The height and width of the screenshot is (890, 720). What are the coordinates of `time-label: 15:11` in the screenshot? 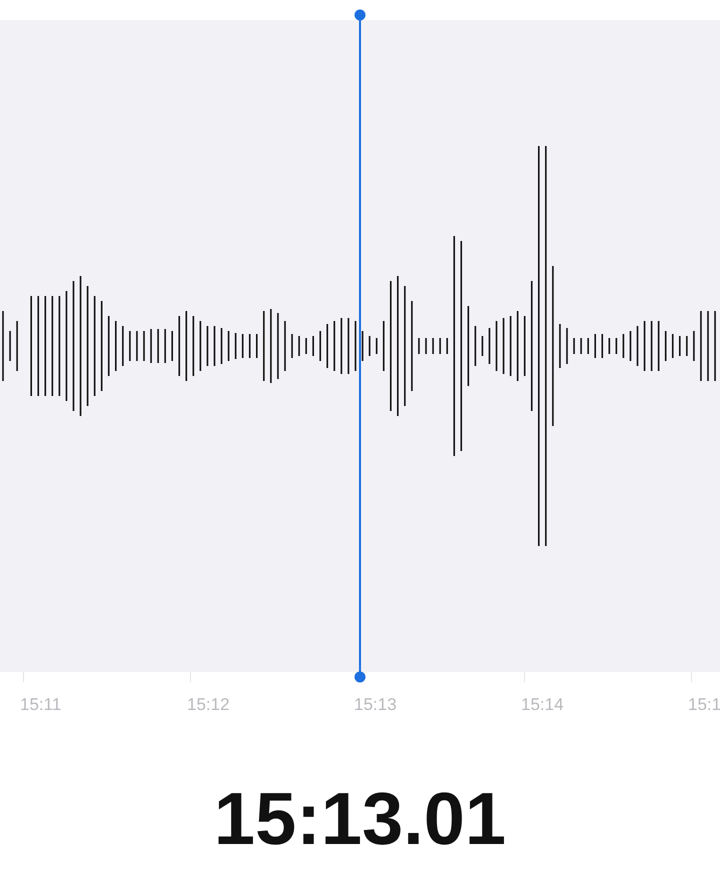 It's located at (41, 705).